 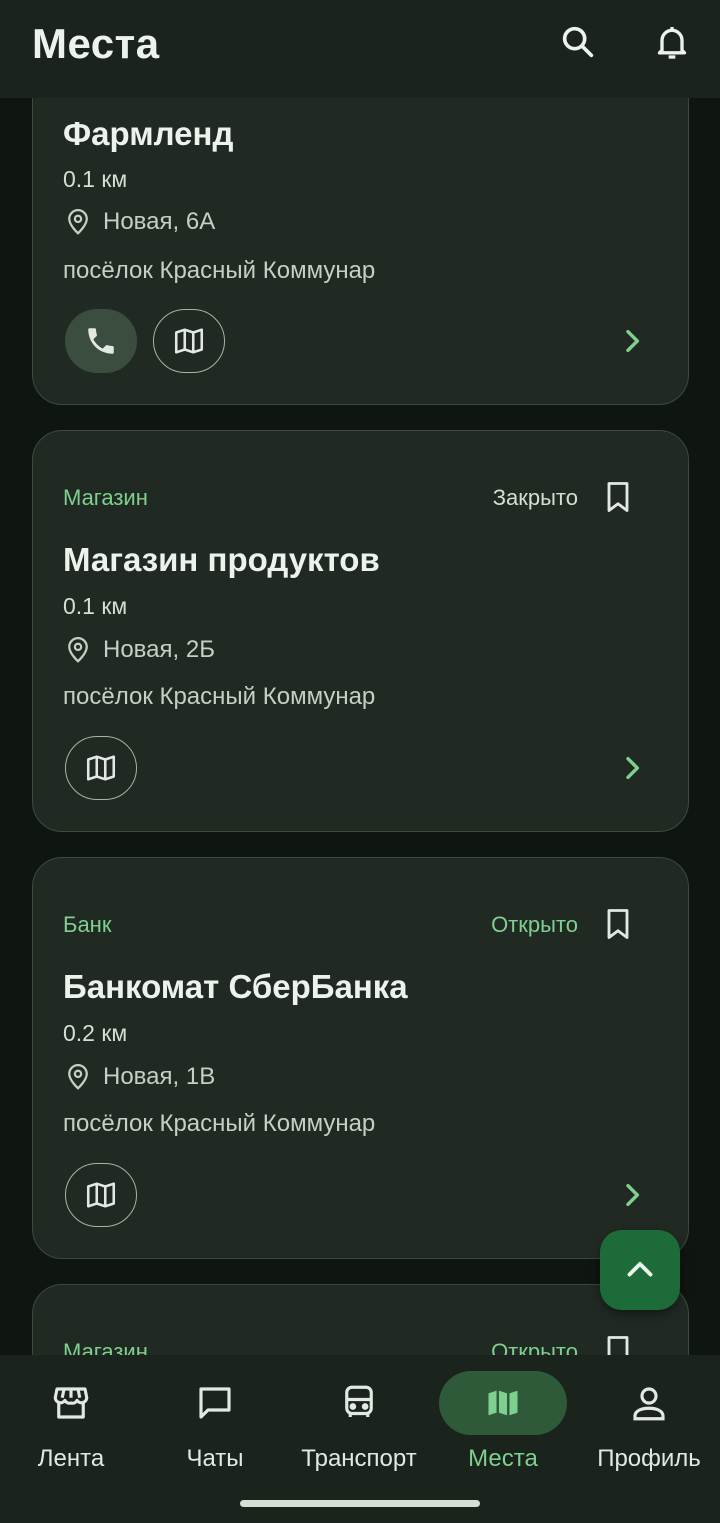 I want to click on address-row: Новая, 1В, so click(x=139, y=1077).